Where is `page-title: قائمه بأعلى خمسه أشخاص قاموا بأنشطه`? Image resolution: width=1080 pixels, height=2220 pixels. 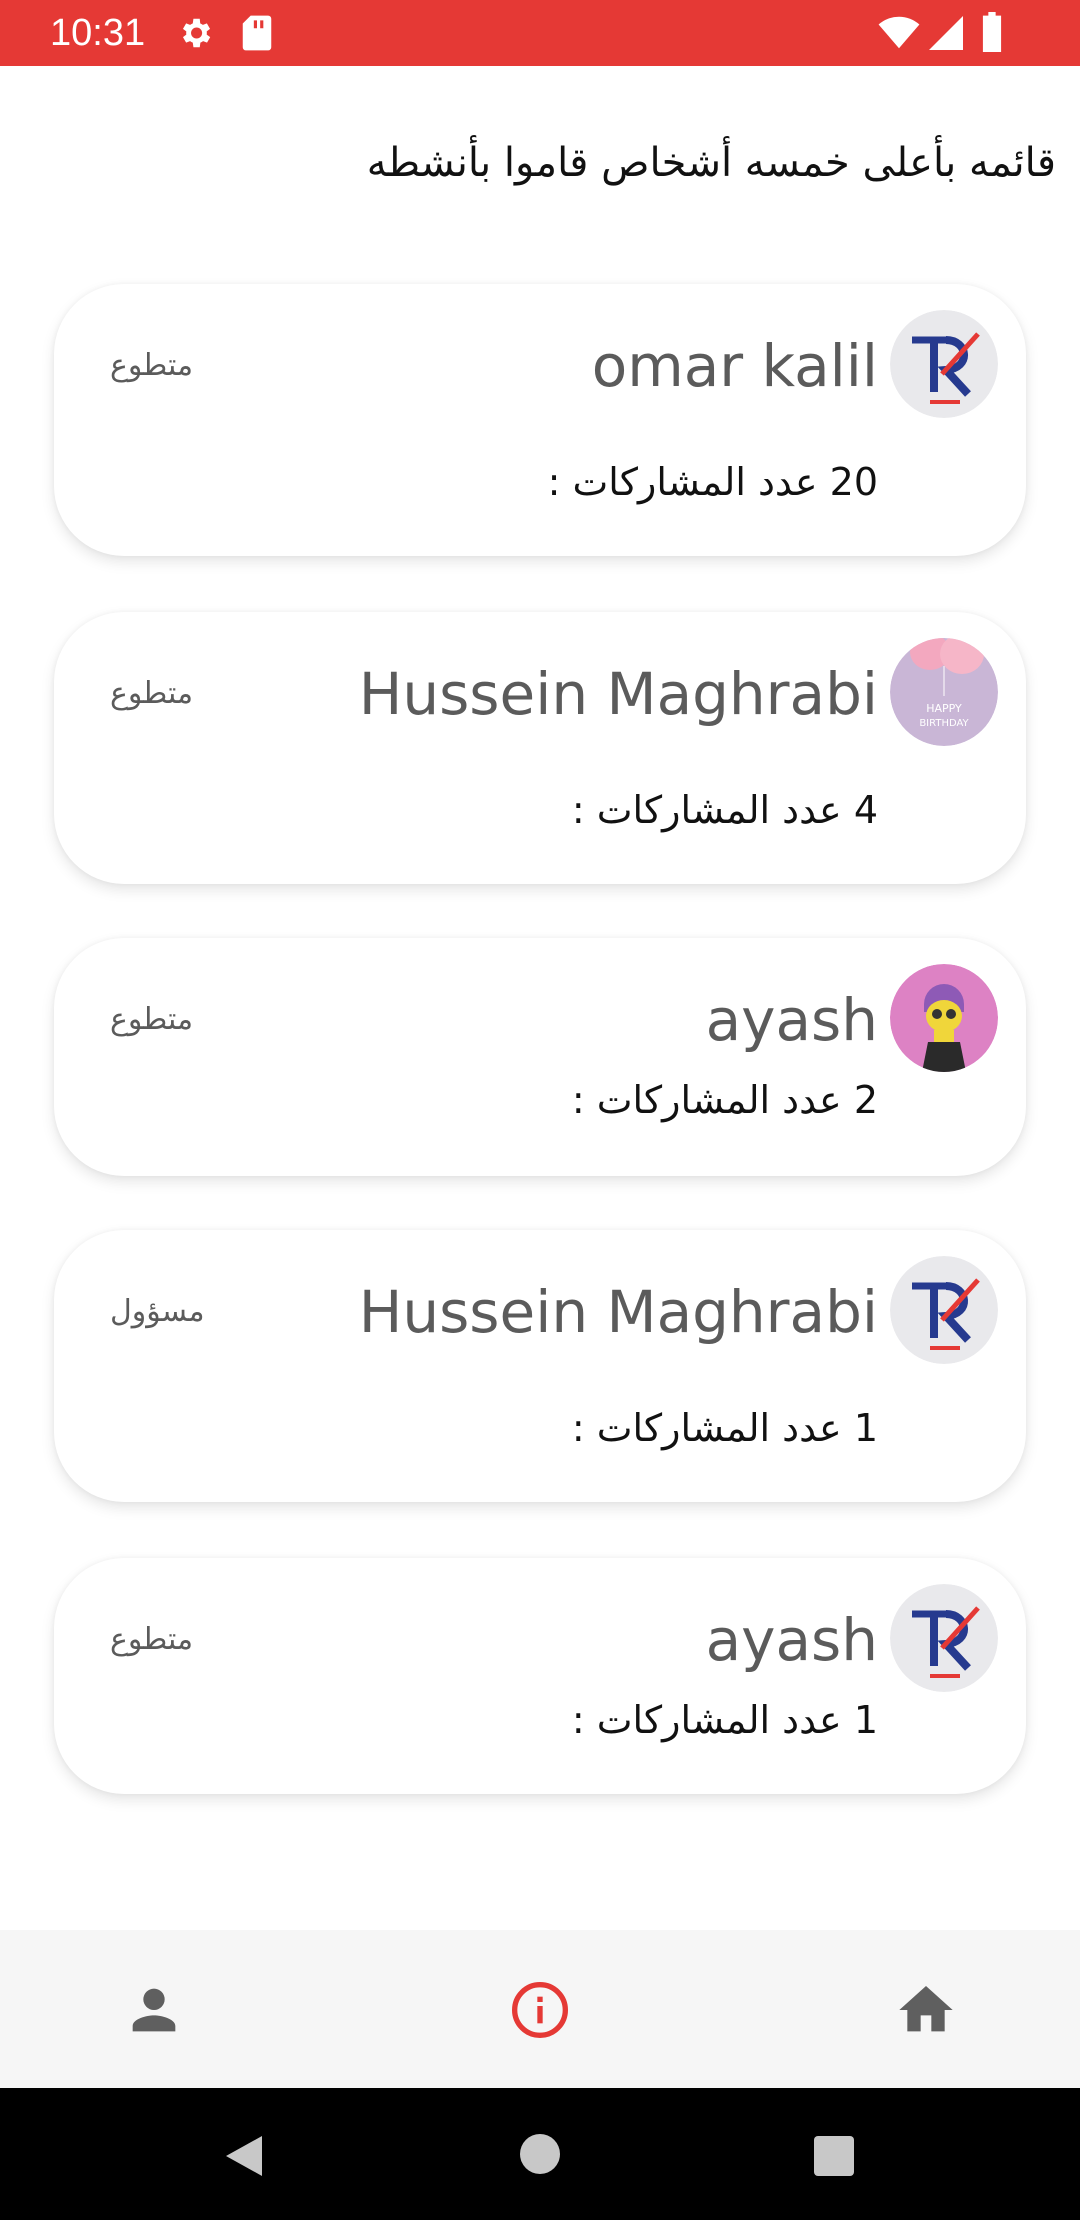 page-title: قائمه بأعلى خمسه أشخاص قاموا بأنشطه is located at coordinates (711, 163).